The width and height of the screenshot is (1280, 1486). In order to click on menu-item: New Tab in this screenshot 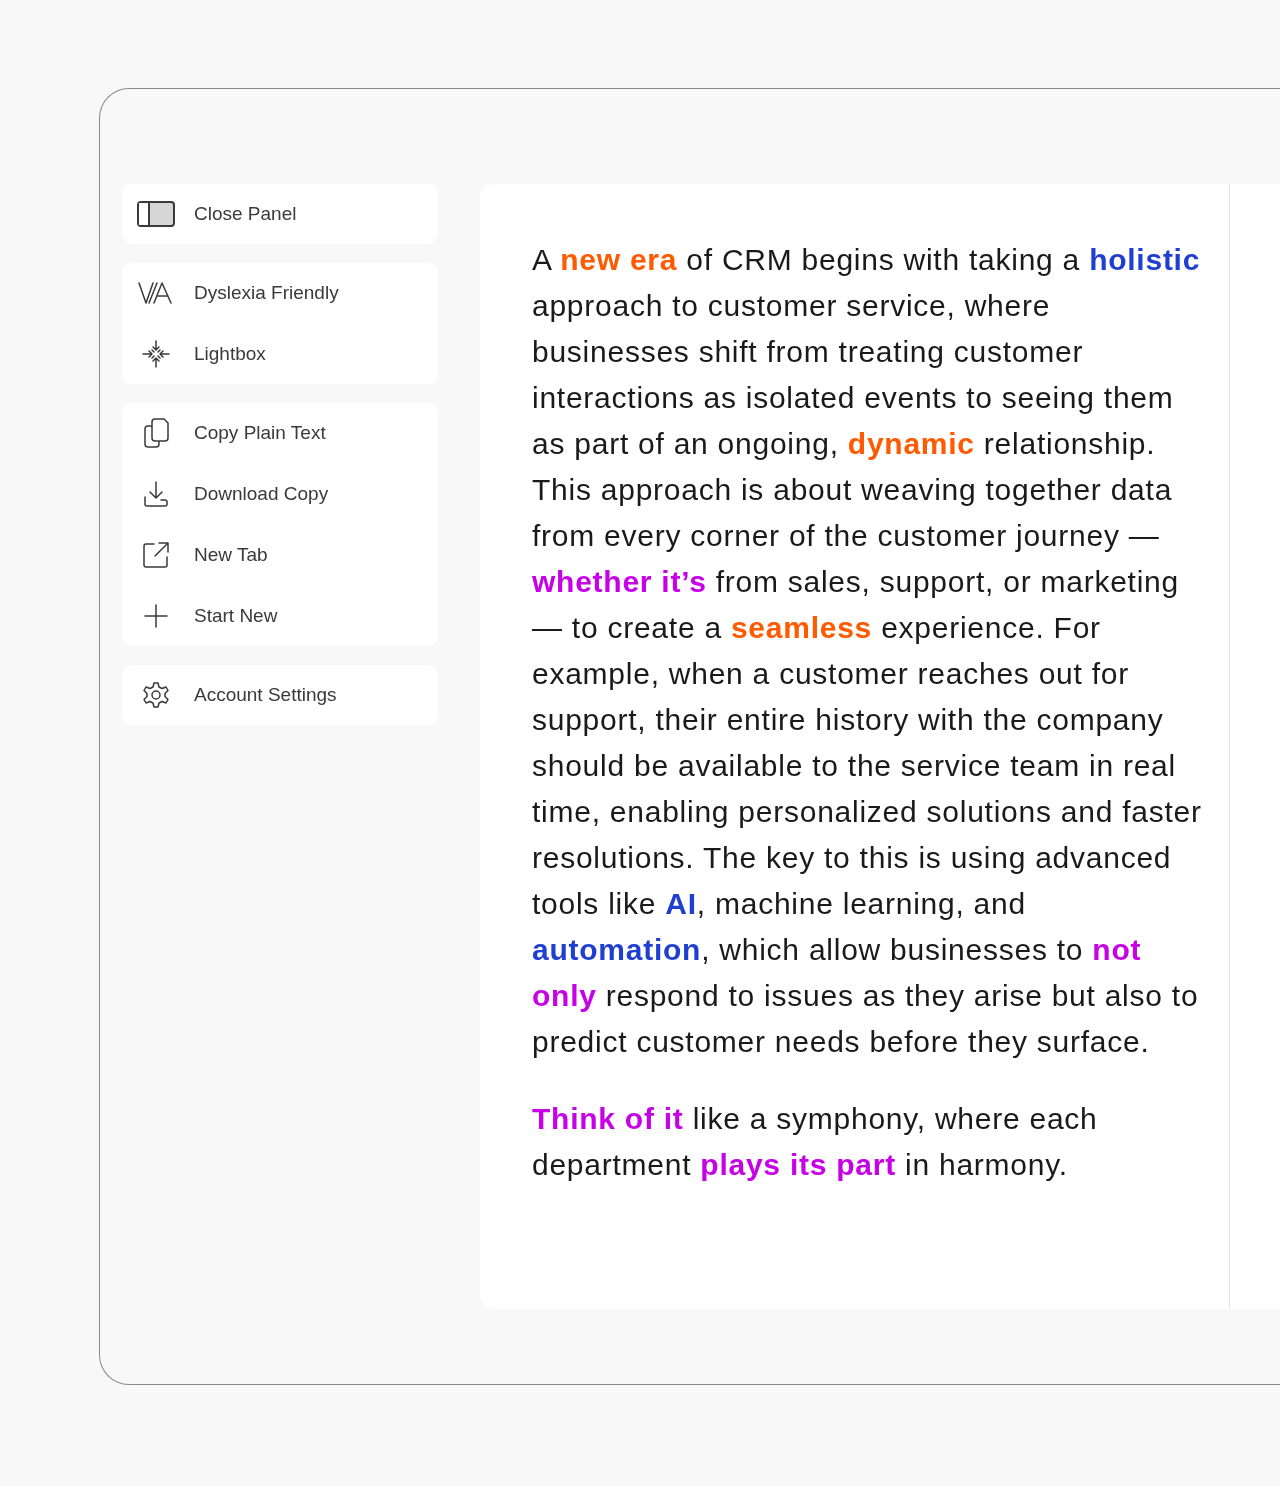, I will do `click(280, 555)`.